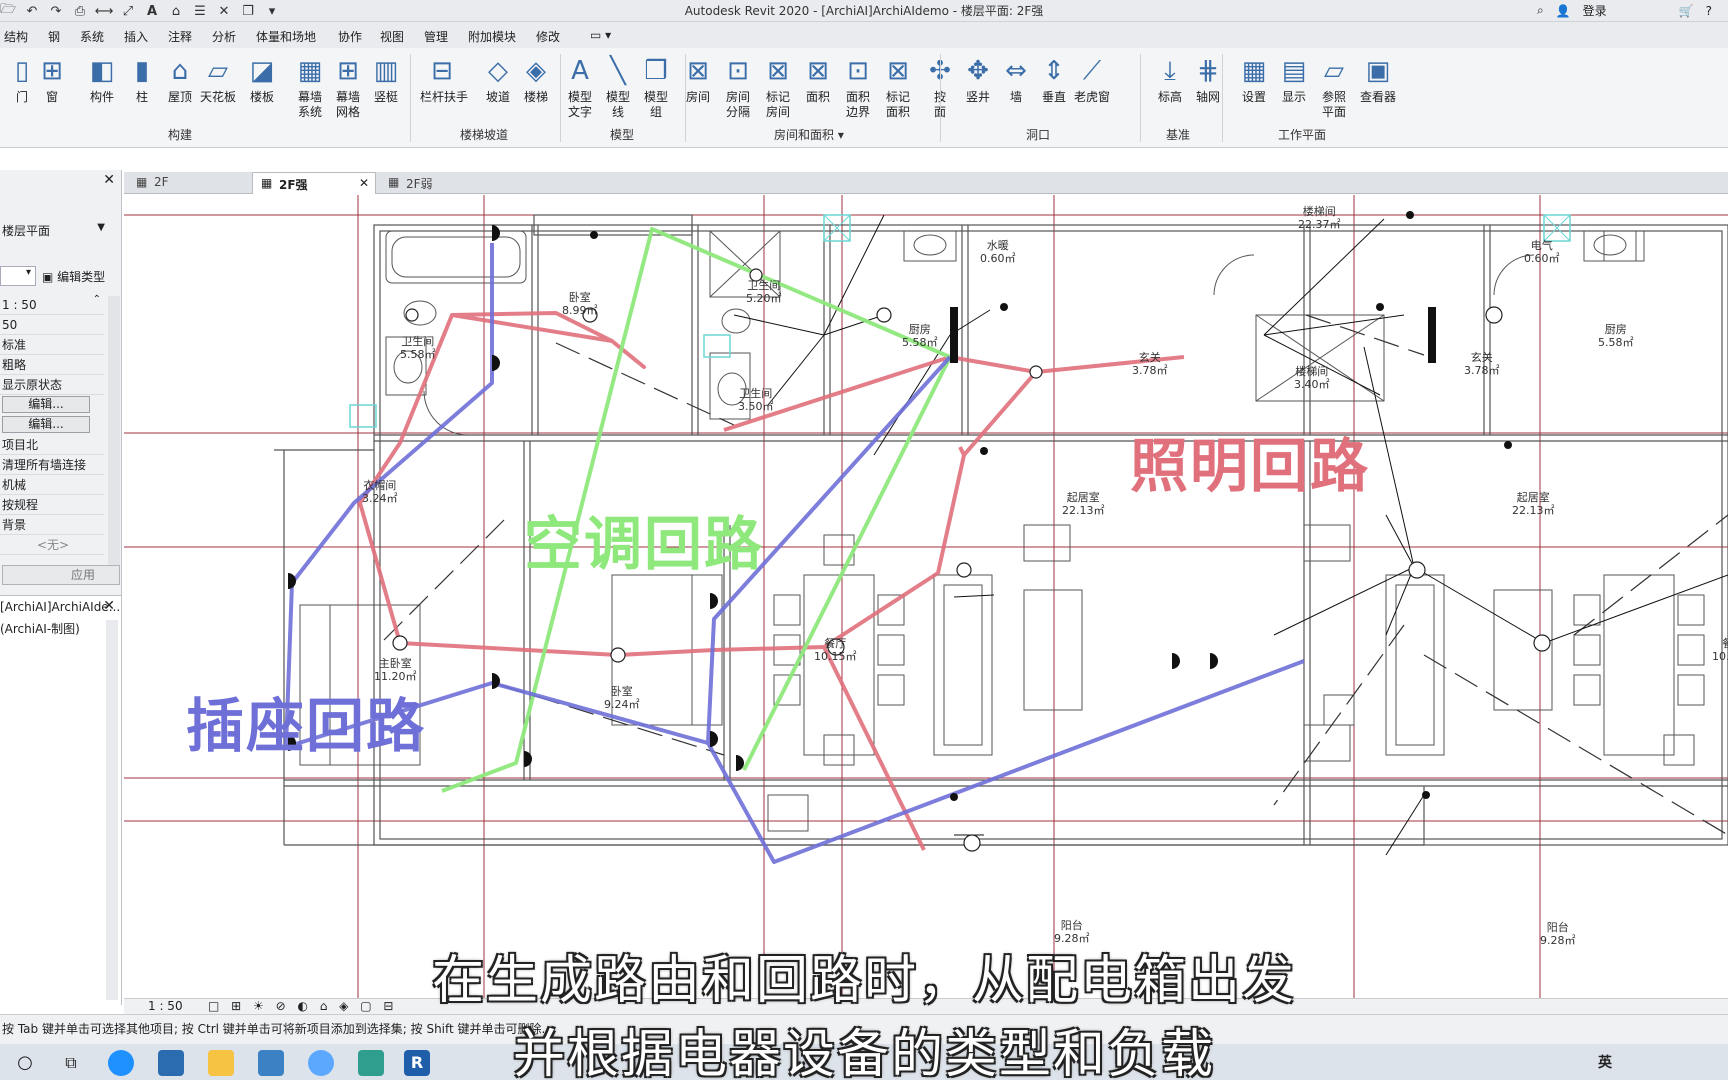 The image size is (1728, 1087). Describe the element at coordinates (600, 35) in the screenshot. I see `panel-toggle-icon: ▭ ▾` at that location.